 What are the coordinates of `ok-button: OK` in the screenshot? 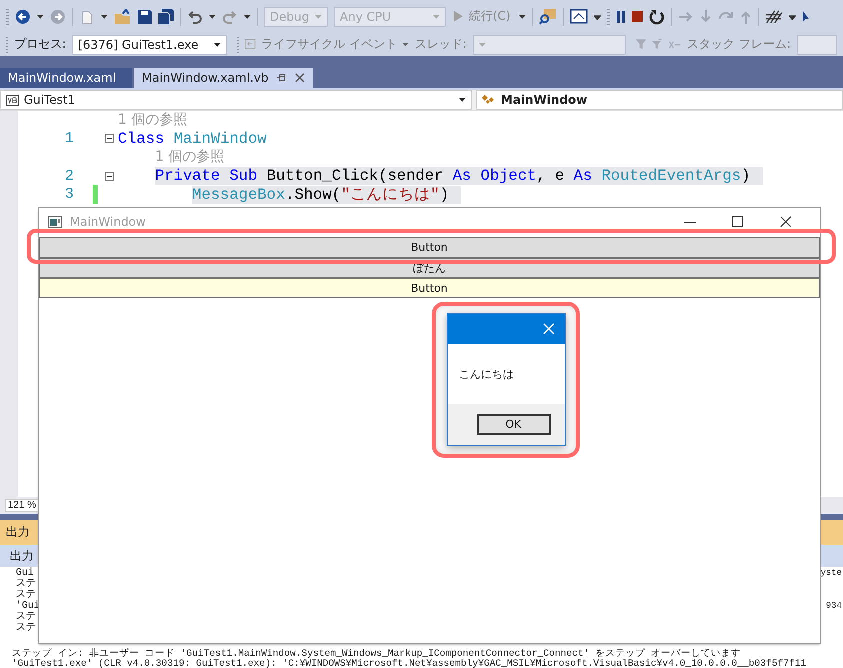 It's located at (513, 424).